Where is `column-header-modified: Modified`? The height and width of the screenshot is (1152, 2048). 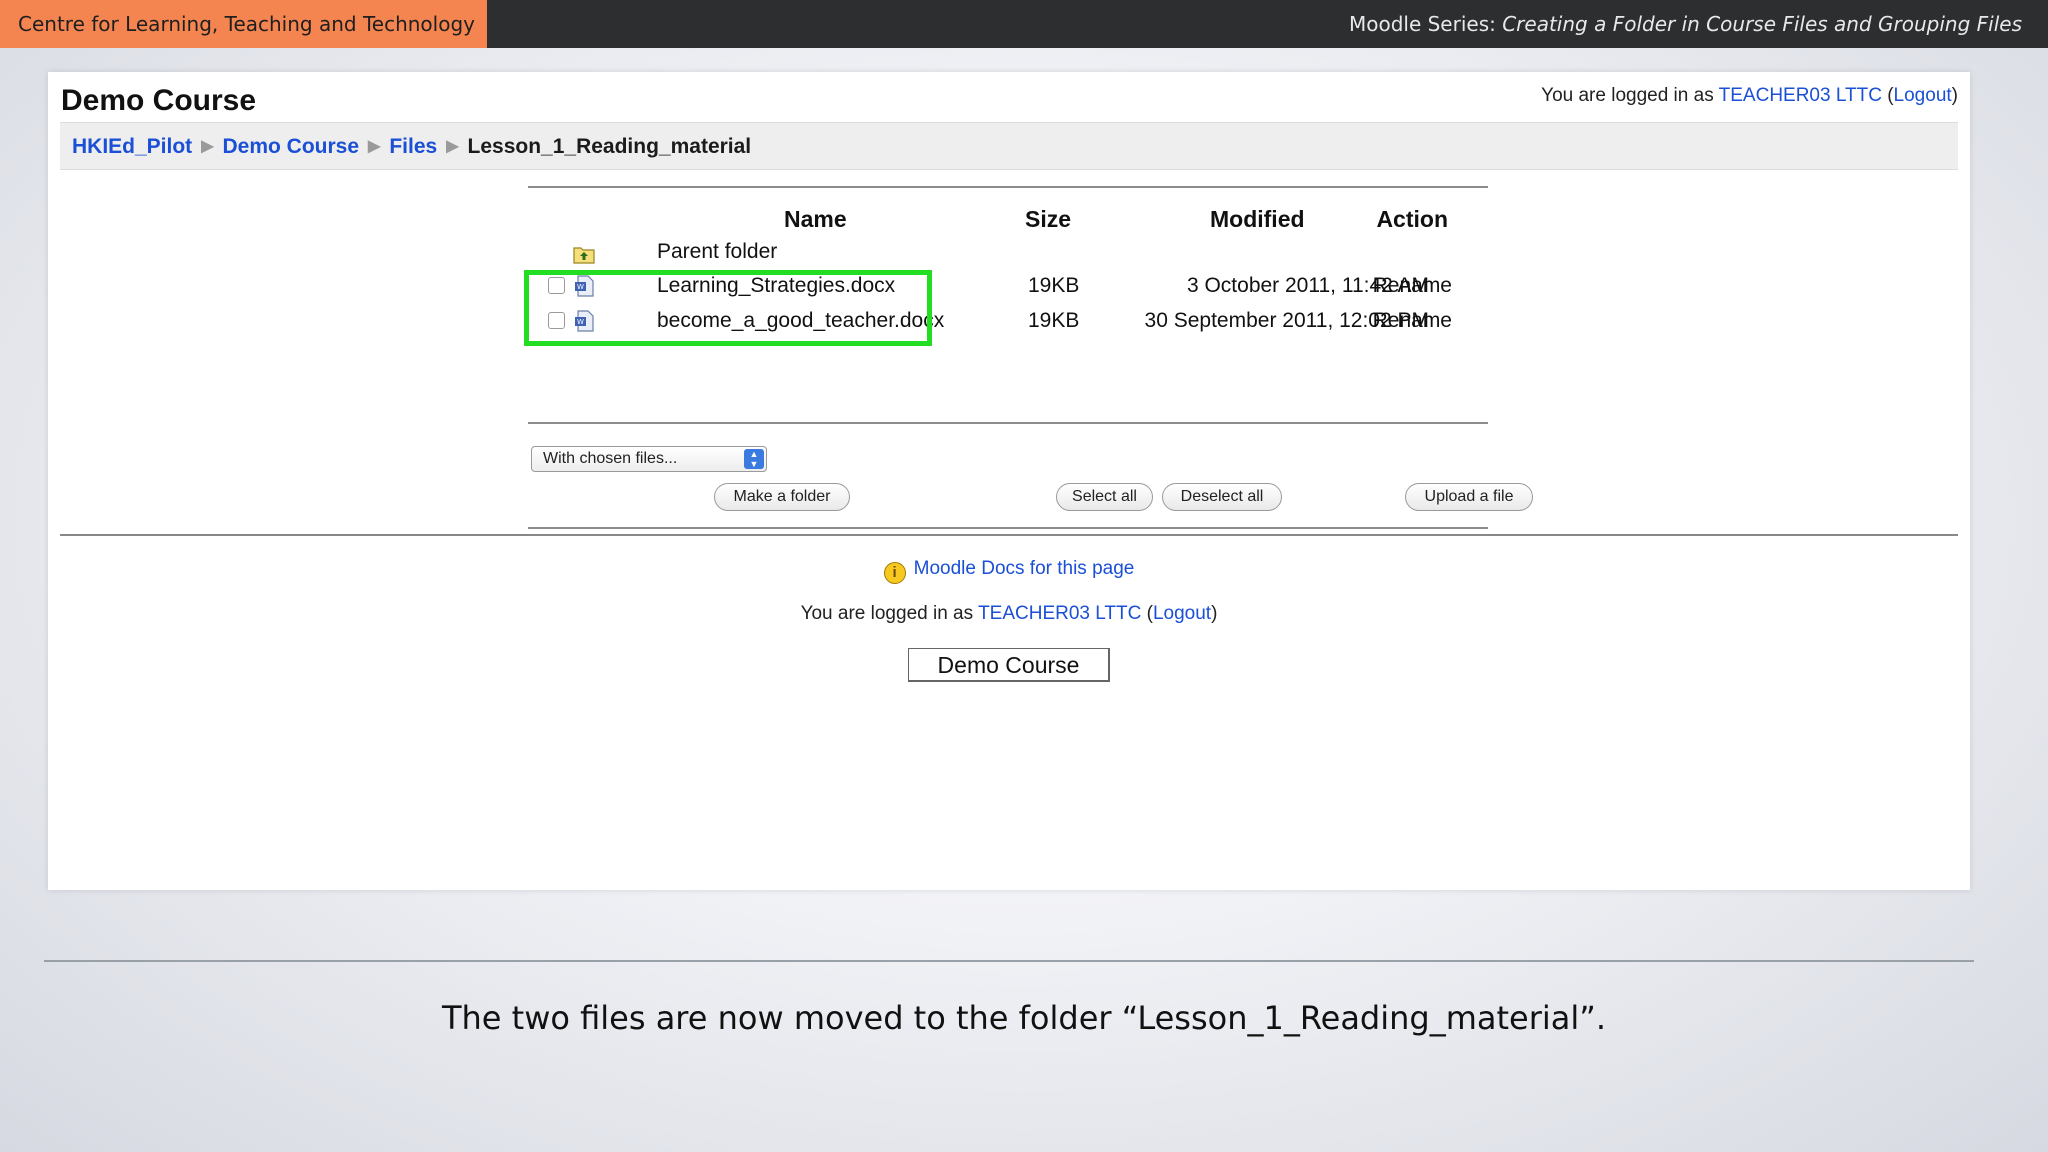 column-header-modified: Modified is located at coordinates (1257, 219).